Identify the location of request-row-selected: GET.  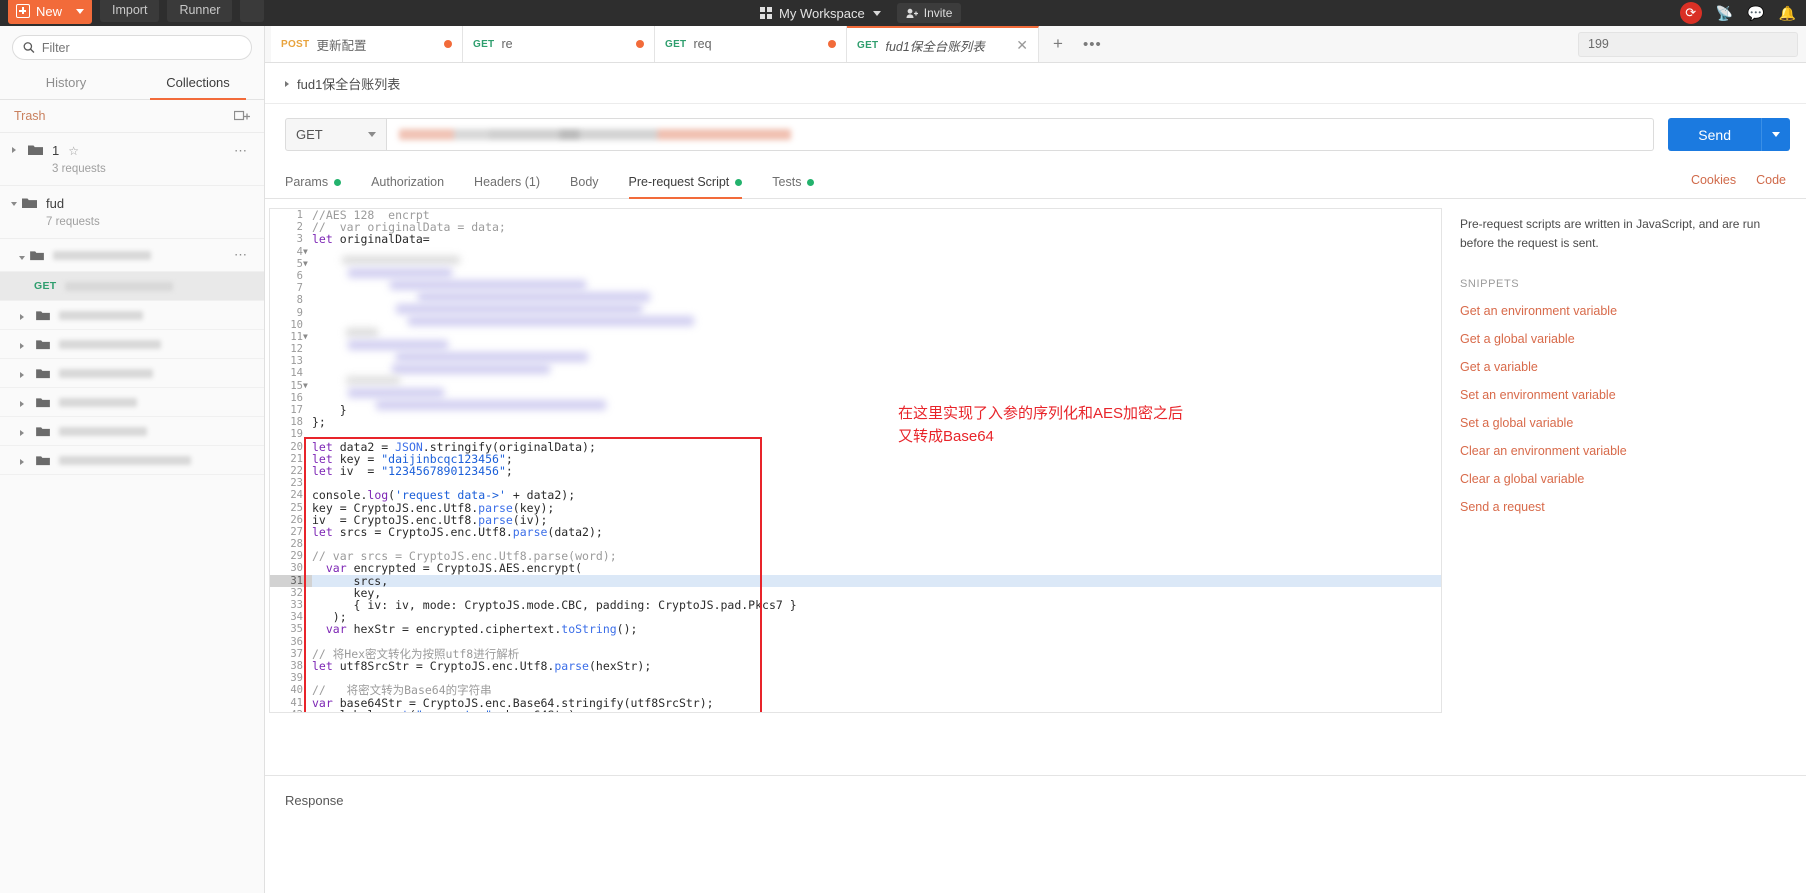
(132, 286).